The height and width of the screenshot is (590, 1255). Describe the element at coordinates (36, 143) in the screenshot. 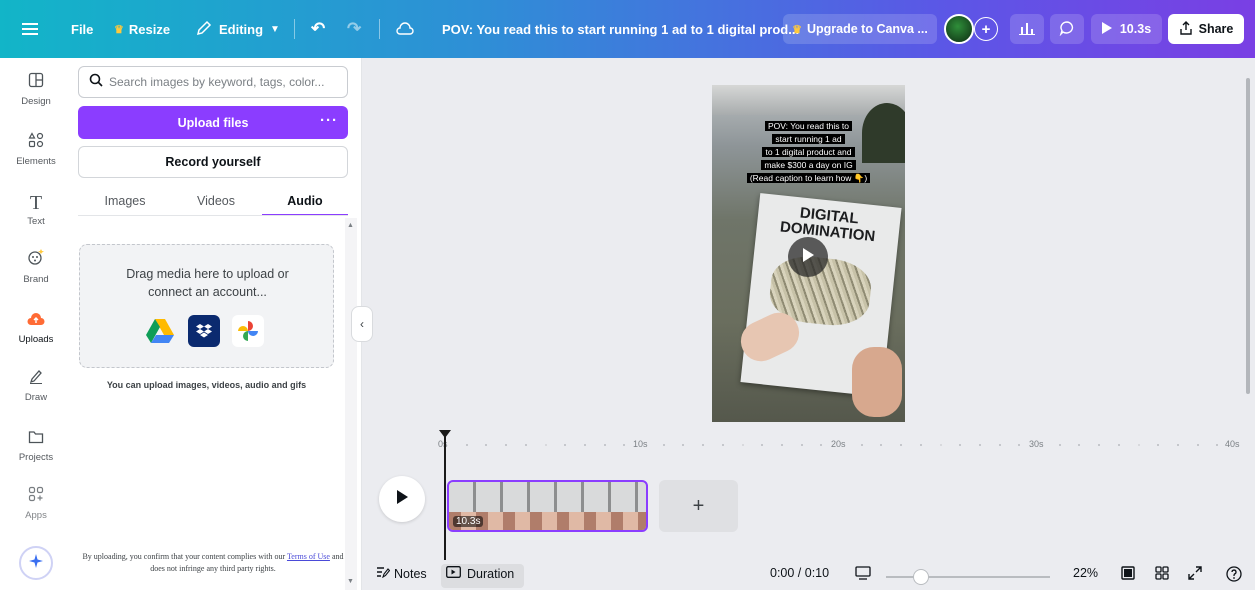

I see `elements-shapes-icon` at that location.